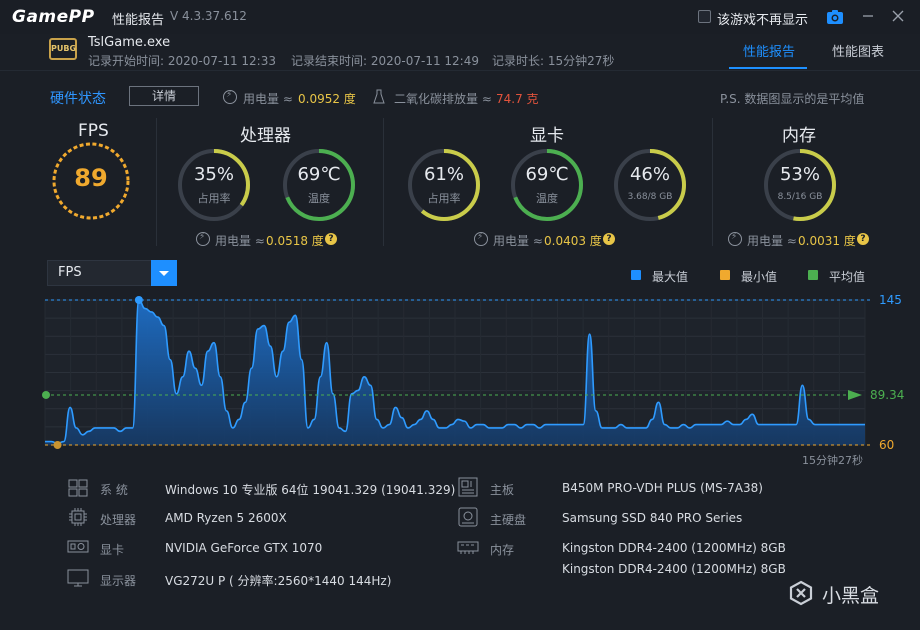 The image size is (920, 630). Describe the element at coordinates (443, 174) in the screenshot. I see `gpu-usage-value: 61%` at that location.